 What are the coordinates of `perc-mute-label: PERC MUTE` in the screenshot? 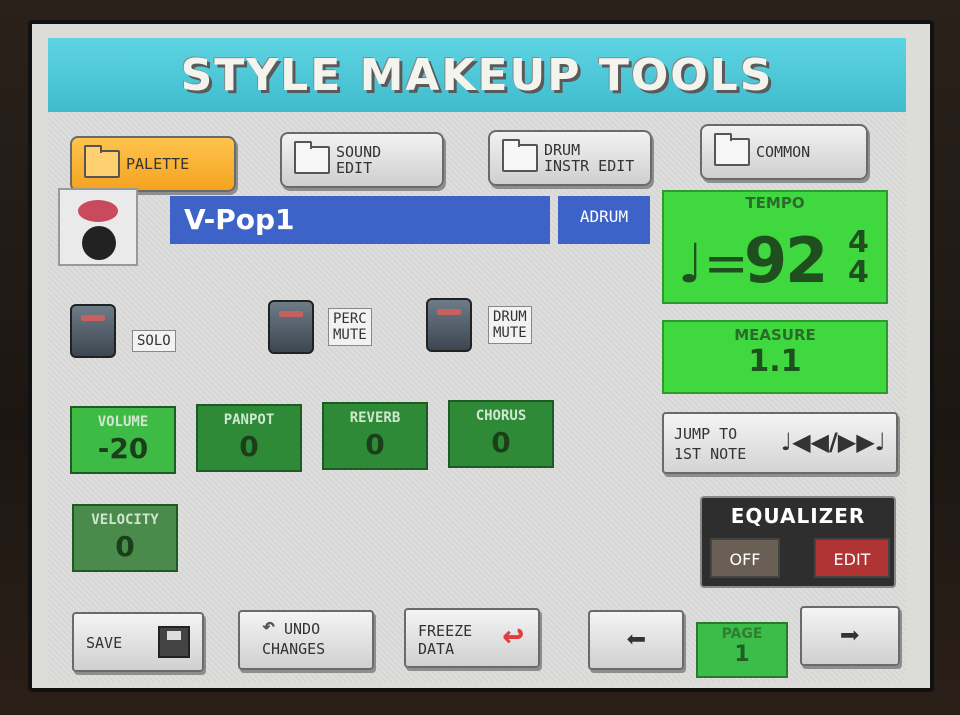 It's located at (350, 327).